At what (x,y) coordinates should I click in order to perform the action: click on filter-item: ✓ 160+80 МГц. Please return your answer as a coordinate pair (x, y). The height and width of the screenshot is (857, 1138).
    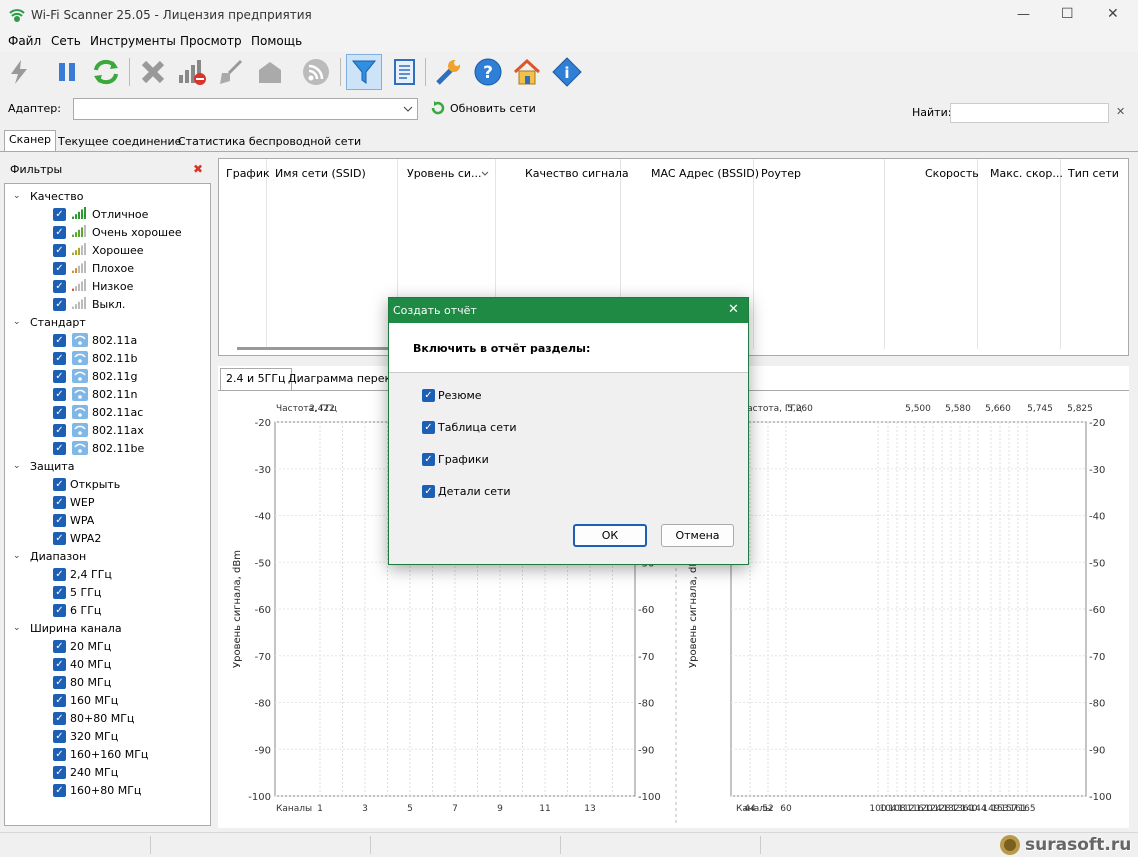
    Looking at the image, I should click on (97, 790).